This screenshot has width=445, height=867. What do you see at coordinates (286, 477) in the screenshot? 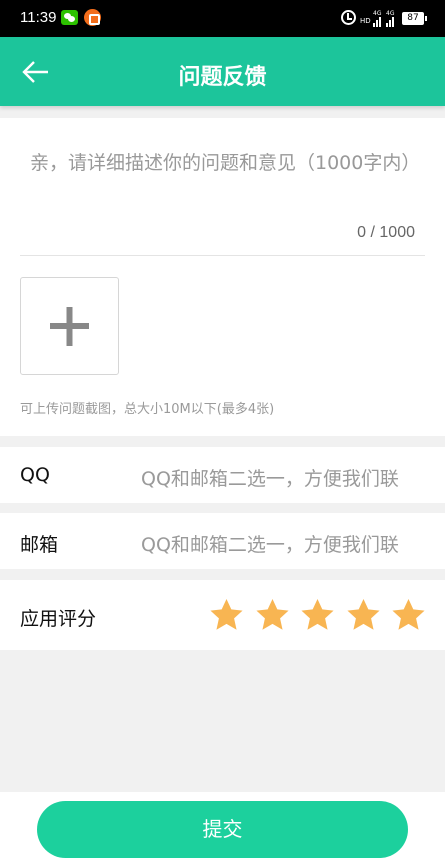
I see `qq-input: QQ和邮箱二选一，方便我们联` at bounding box center [286, 477].